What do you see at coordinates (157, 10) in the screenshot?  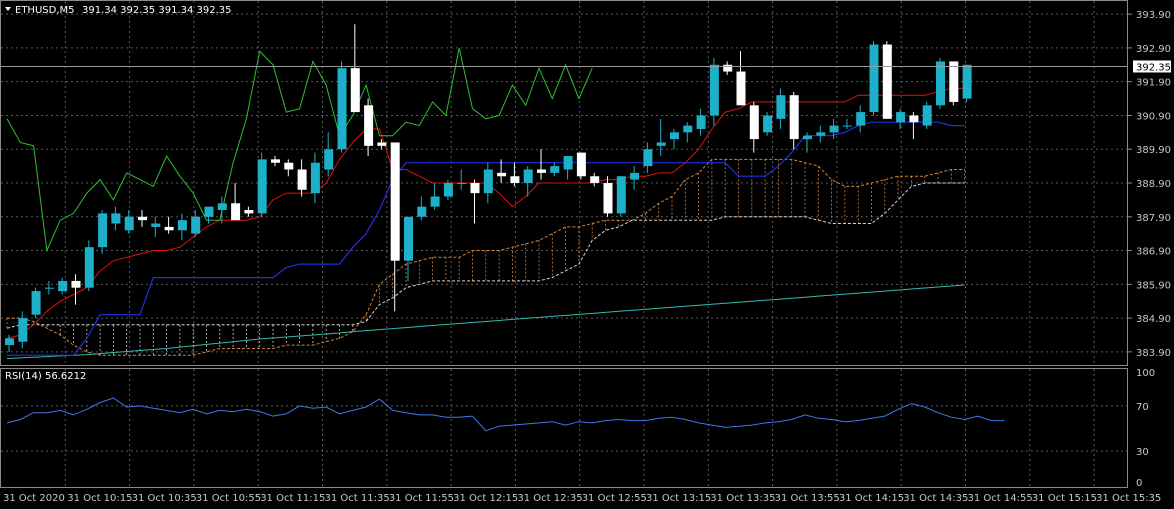 I see `ohlc-header: 391.34 392.35 391.34 392.35` at bounding box center [157, 10].